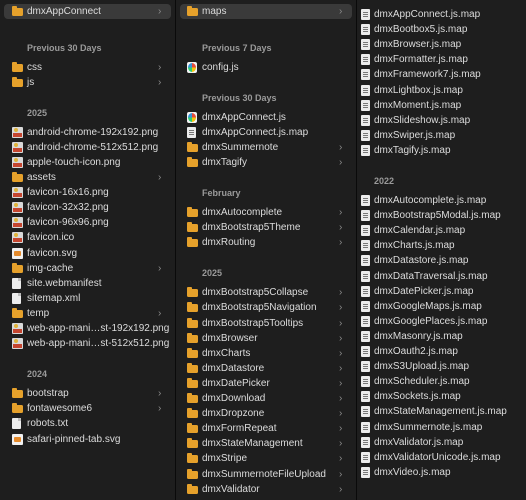  What do you see at coordinates (441, 472) in the screenshot?
I see `file-row: dmxVideo.js.map` at bounding box center [441, 472].